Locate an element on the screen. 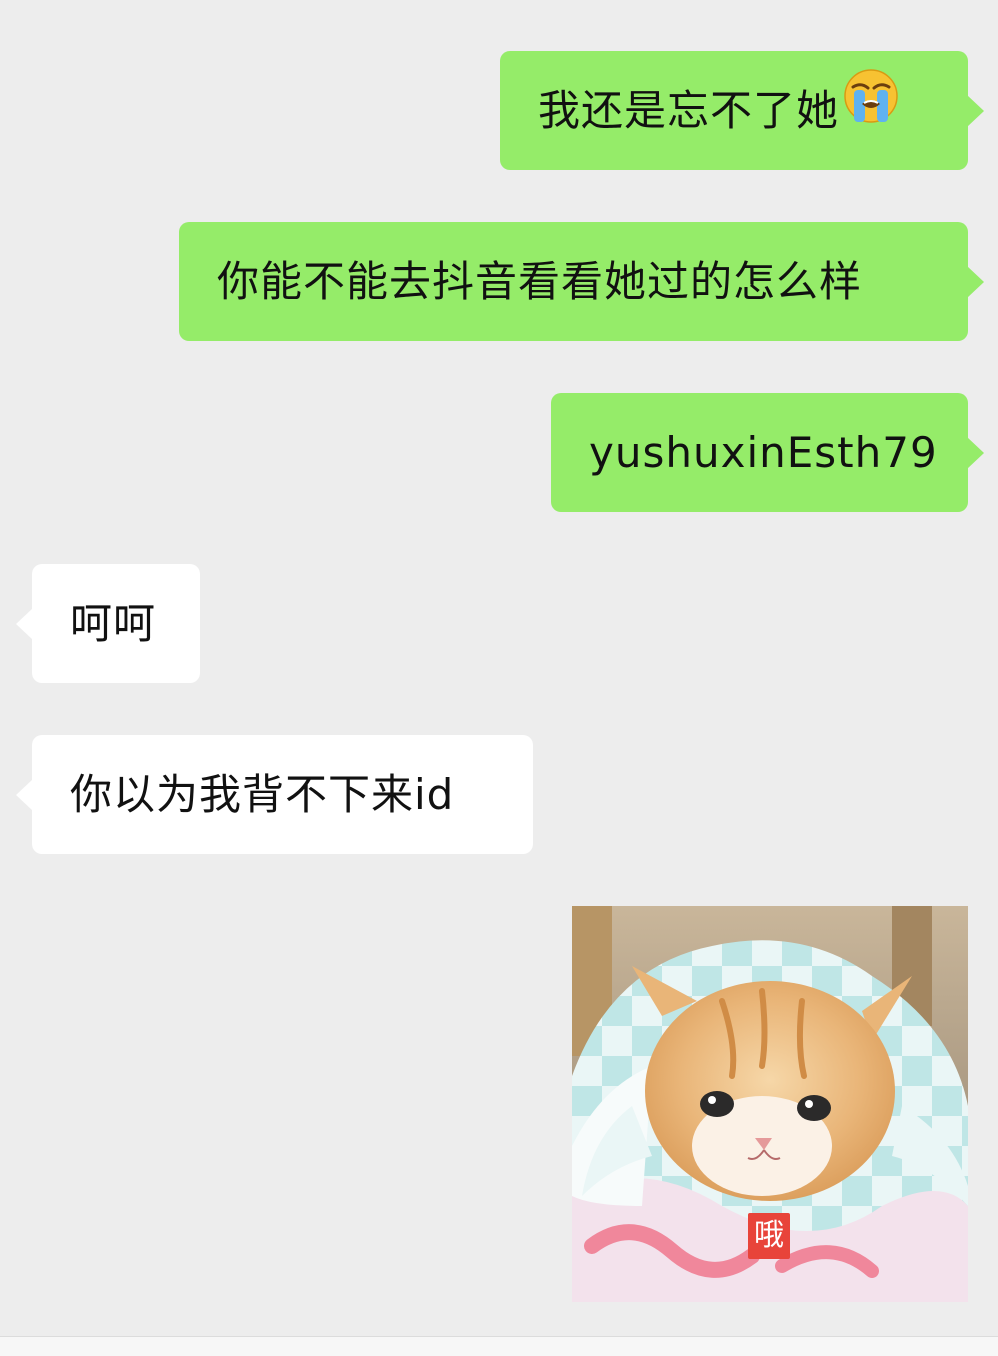 The width and height of the screenshot is (998, 1356). message-text: yushuxinEsth79 is located at coordinates (763, 452).